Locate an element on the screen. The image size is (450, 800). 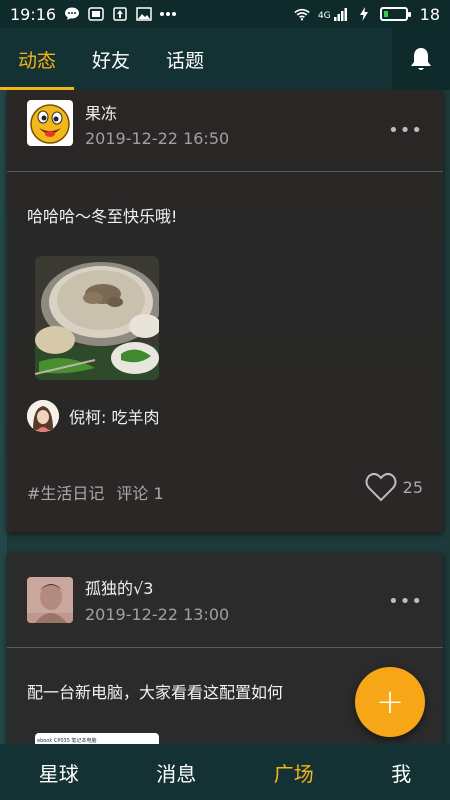
tab-topics: 话题 is located at coordinates (185, 59).